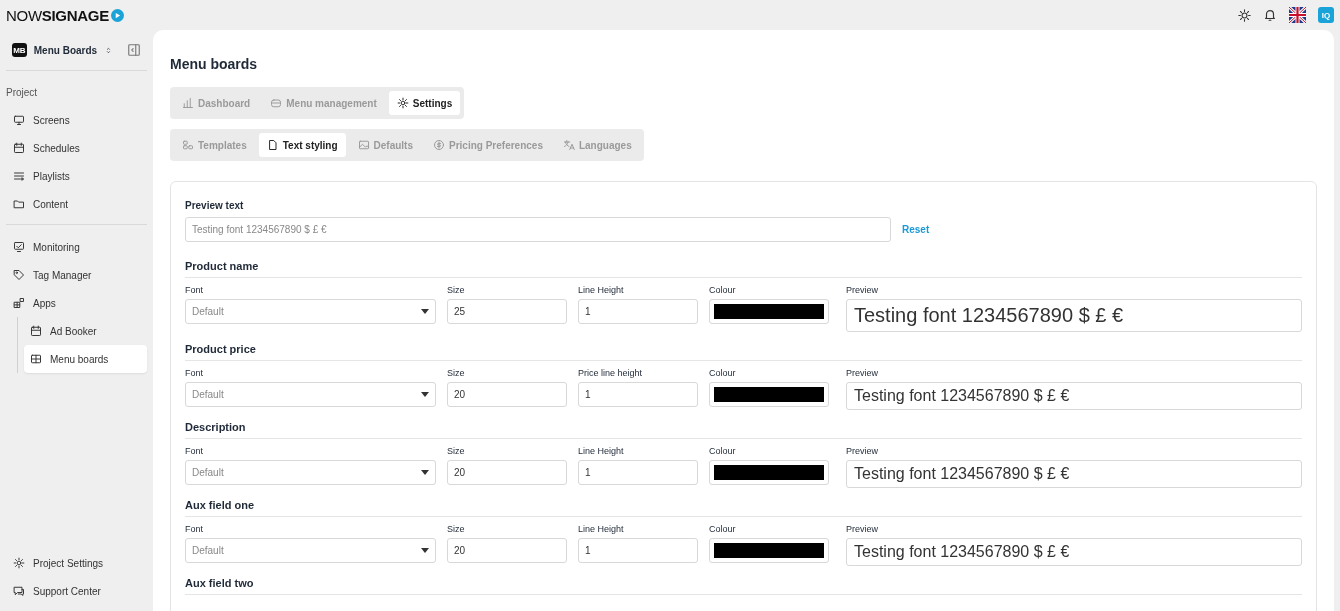  I want to click on sidebar-item: Screens, so click(76, 120).